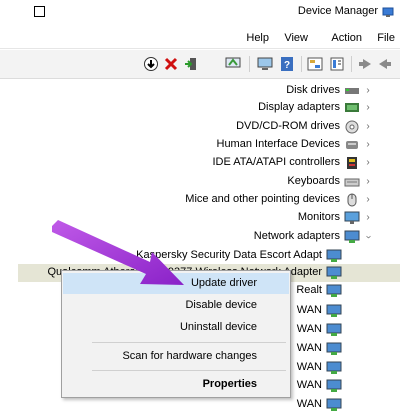 This screenshot has width=400, height=415. What do you see at coordinates (309, 290) in the screenshot?
I see `tree-item-label: Realt` at bounding box center [309, 290].